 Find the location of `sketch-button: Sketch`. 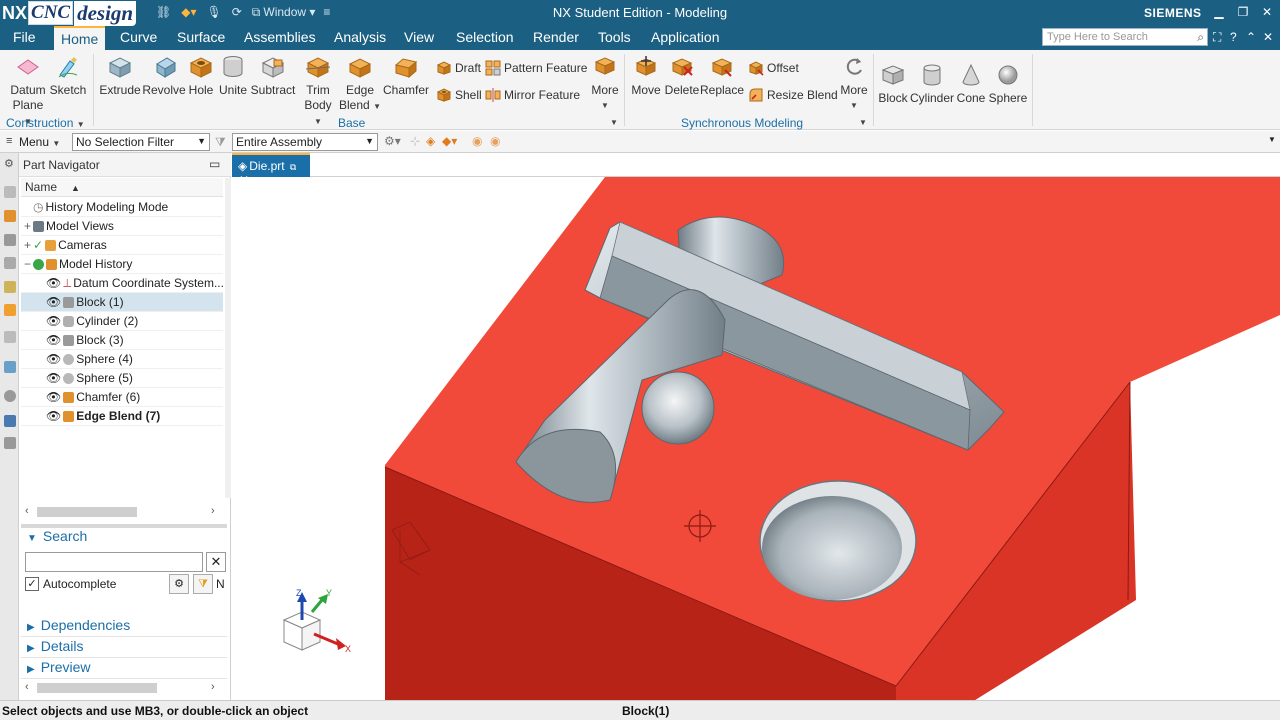

sketch-button: Sketch is located at coordinates (68, 76).